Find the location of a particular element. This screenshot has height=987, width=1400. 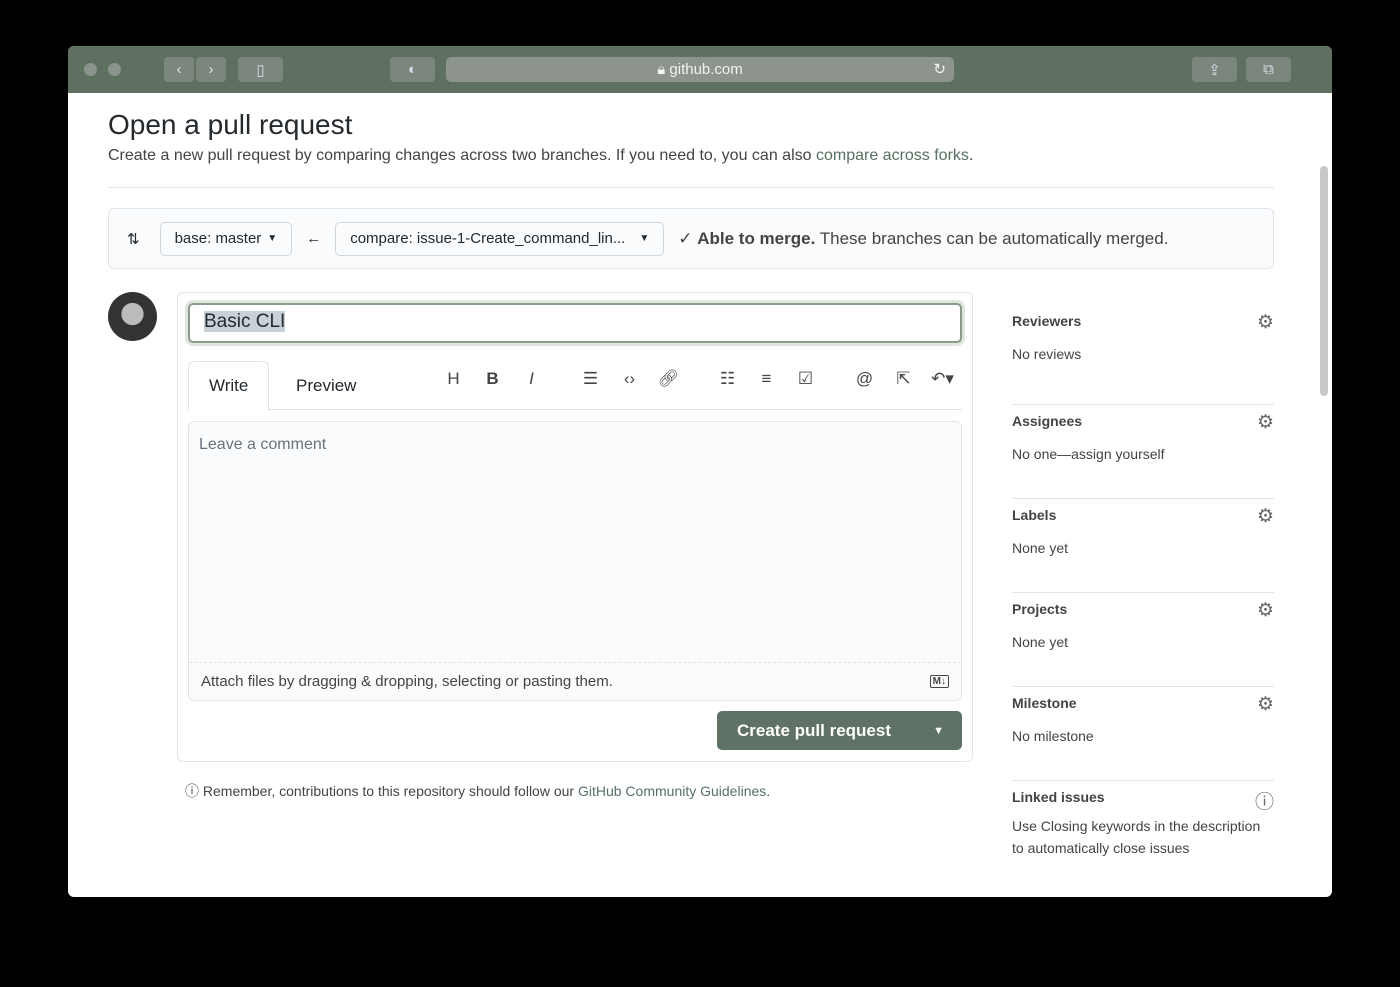

projects-heading: Projects is located at coordinates (1040, 609).